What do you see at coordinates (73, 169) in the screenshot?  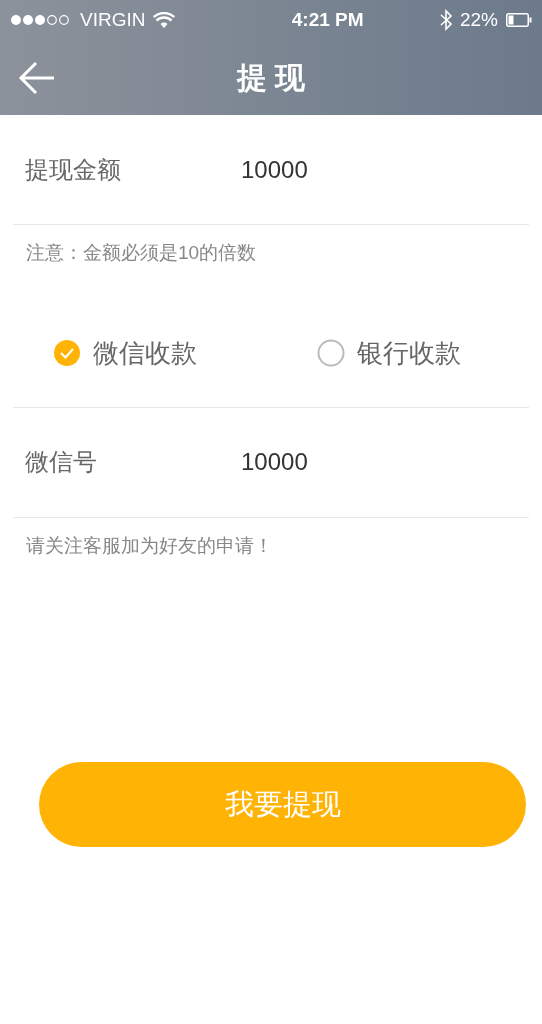 I see `field-label: 提现金额` at bounding box center [73, 169].